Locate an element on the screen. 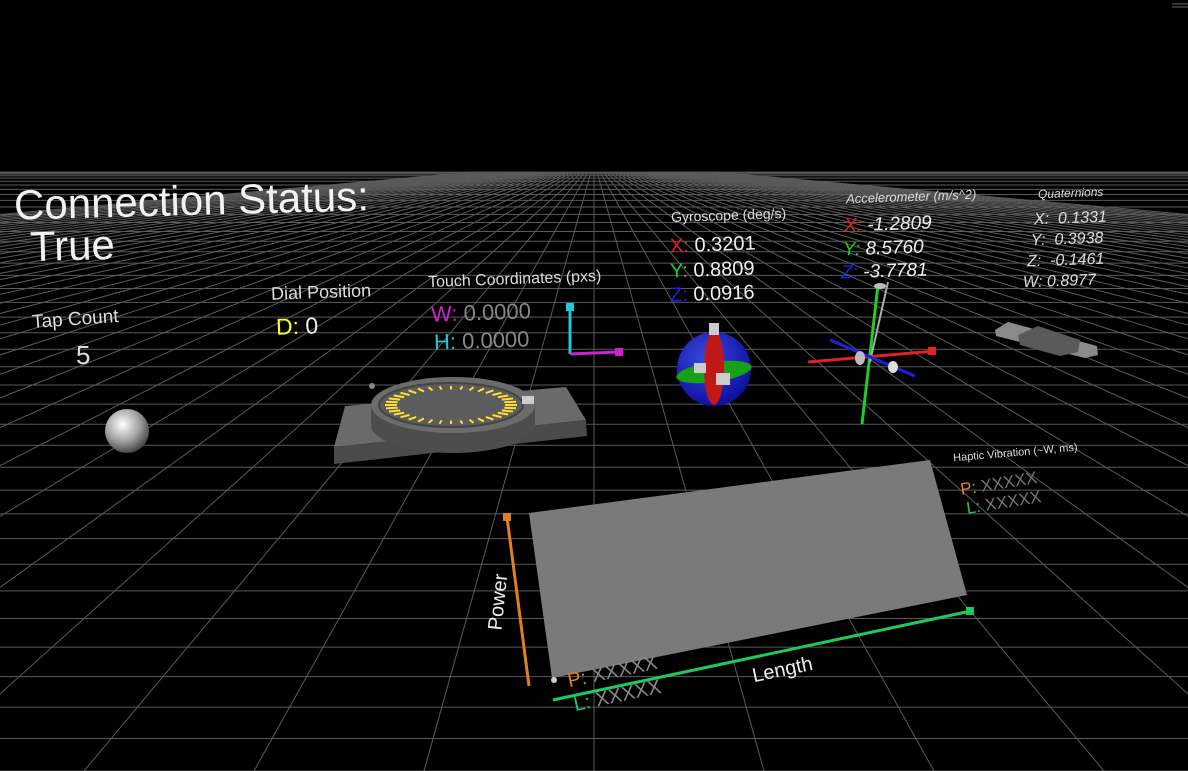 The height and width of the screenshot is (771, 1188). touch-h-readout: H: 0.0000 is located at coordinates (481, 340).